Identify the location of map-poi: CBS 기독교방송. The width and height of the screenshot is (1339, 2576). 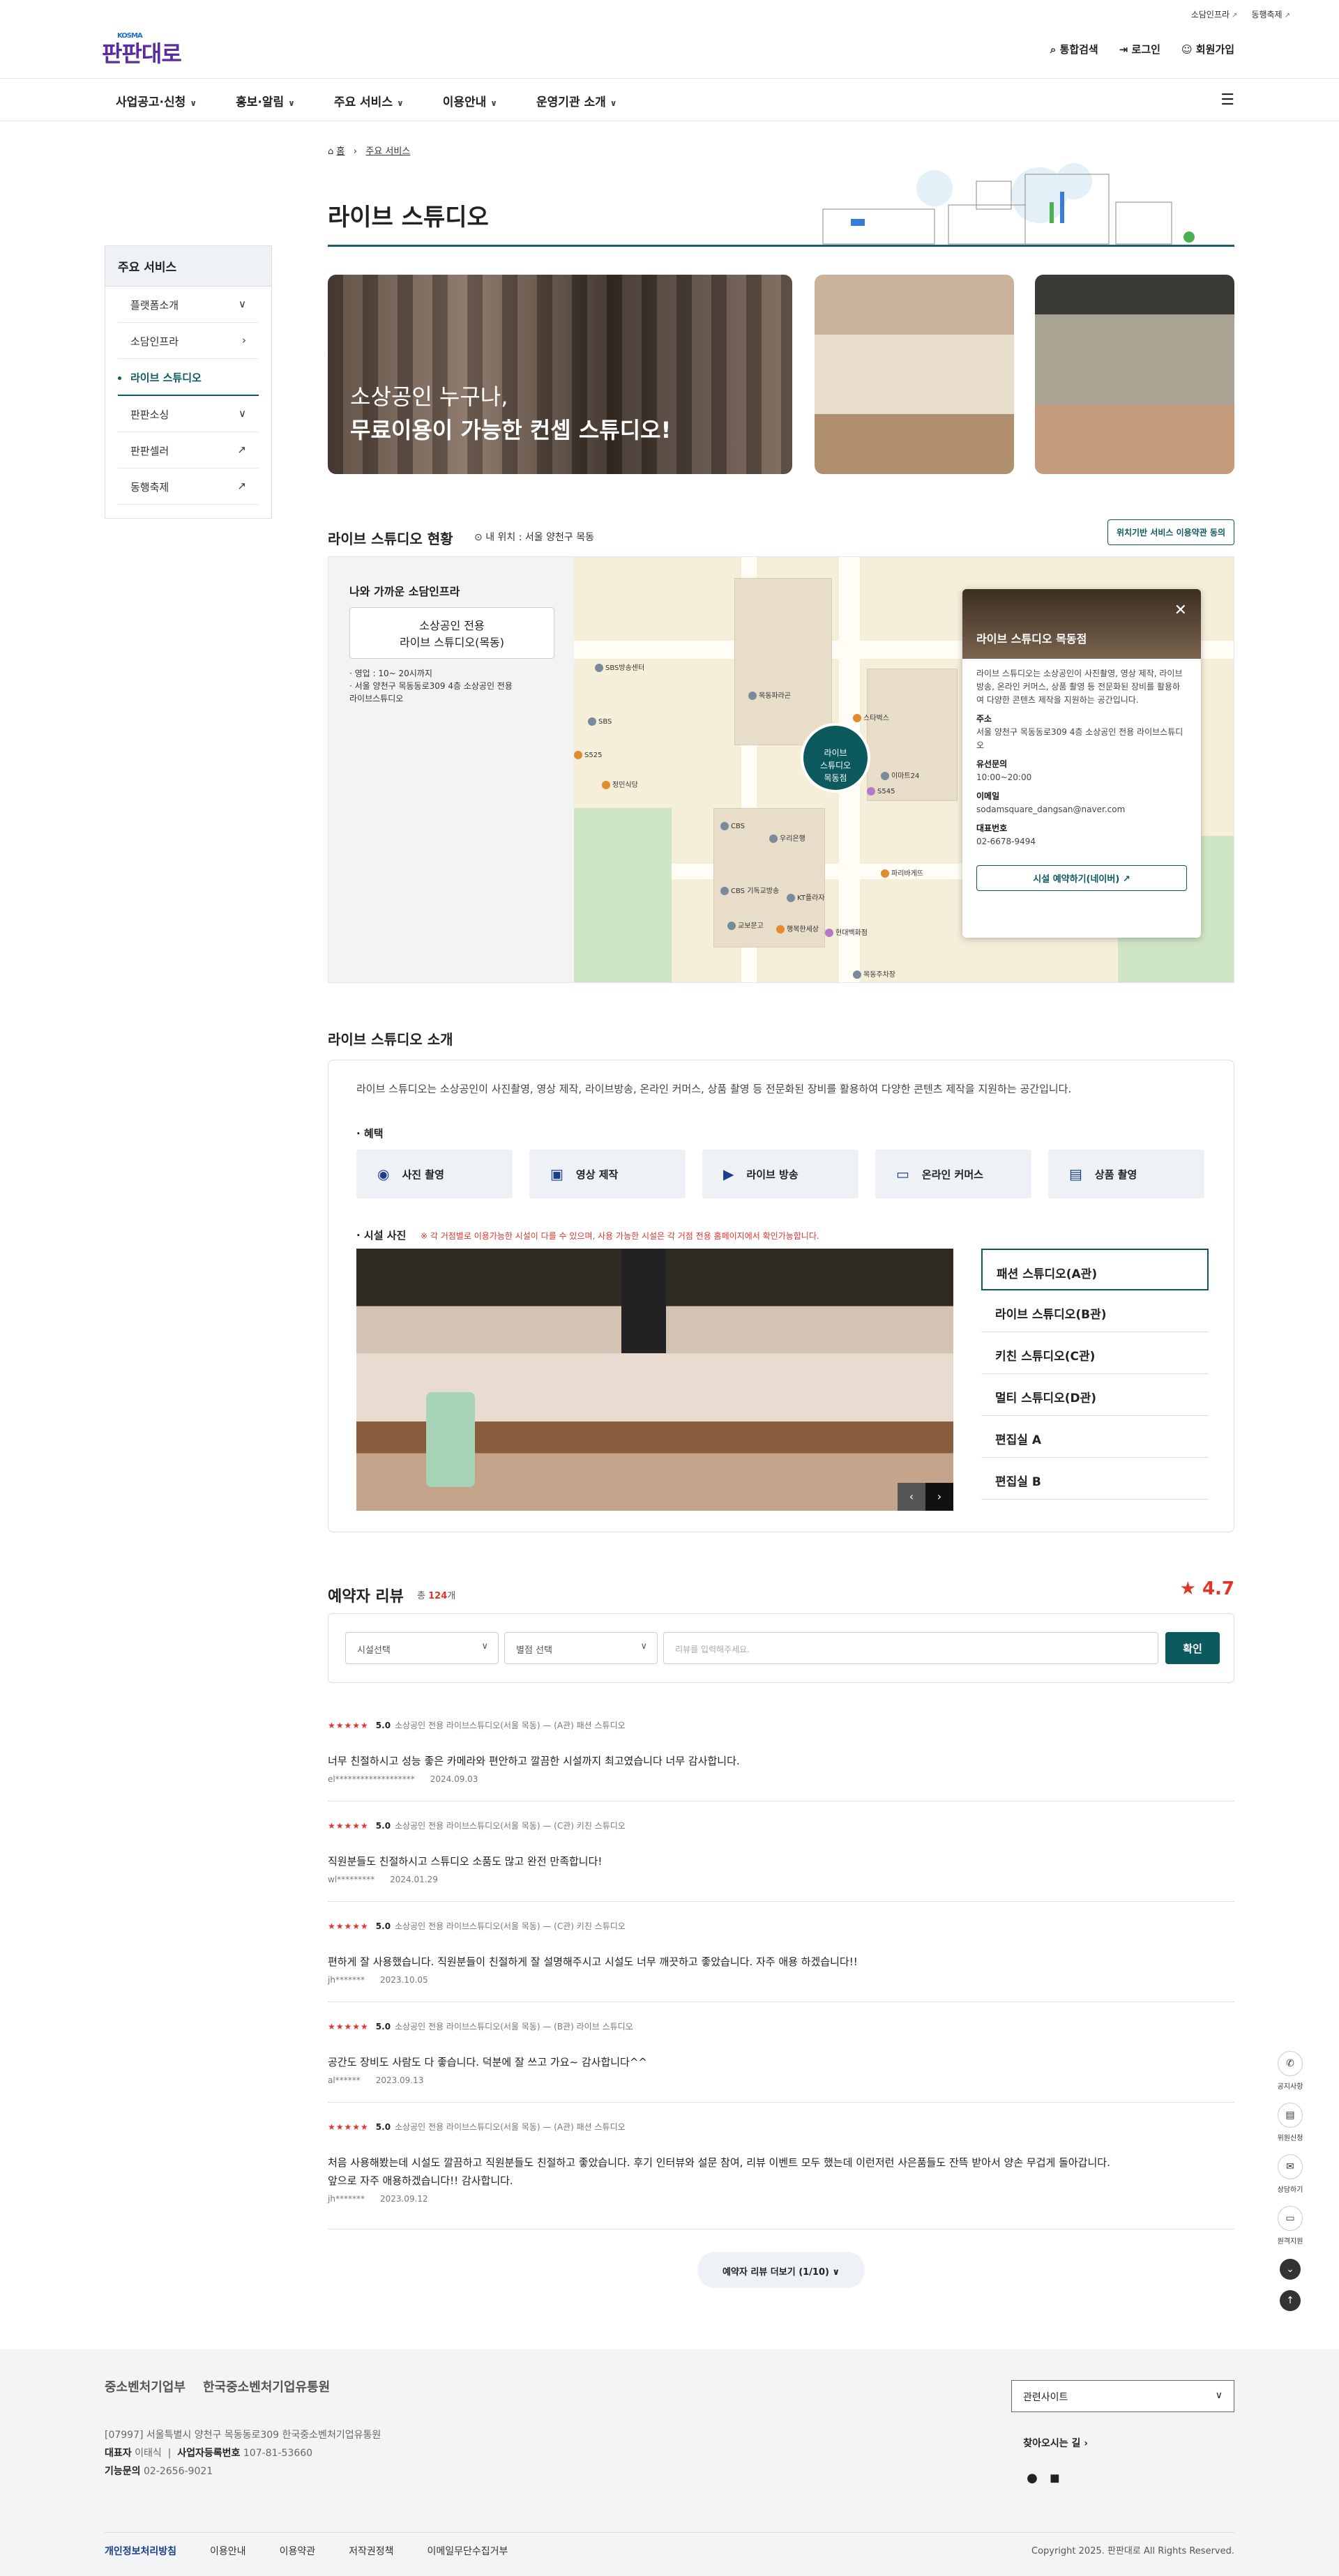
(749, 890).